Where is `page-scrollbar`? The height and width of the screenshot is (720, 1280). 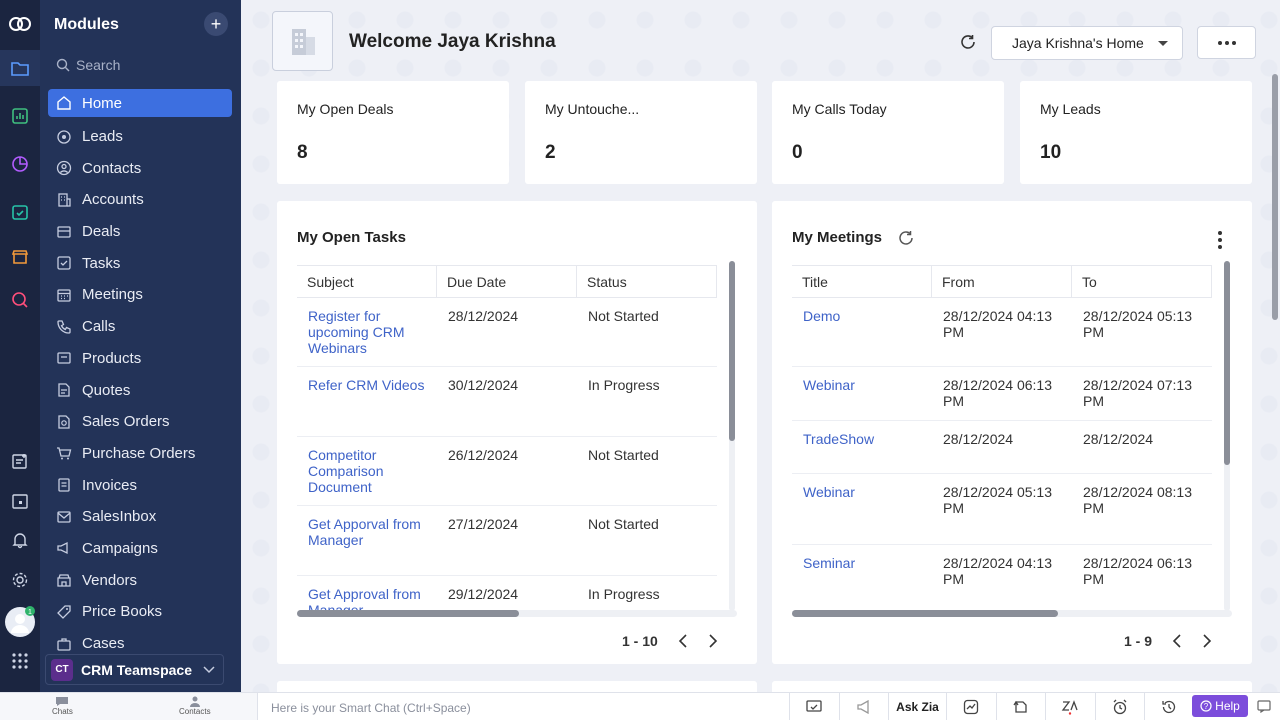
page-scrollbar is located at coordinates (1275, 197).